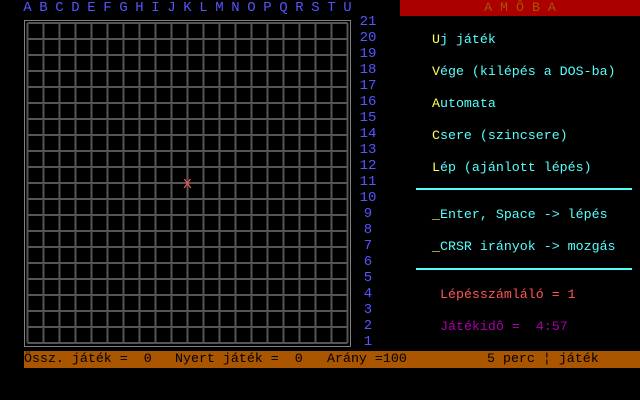 Image resolution: width=640 pixels, height=400 pixels. I want to click on row-label: 3, so click(368, 310).